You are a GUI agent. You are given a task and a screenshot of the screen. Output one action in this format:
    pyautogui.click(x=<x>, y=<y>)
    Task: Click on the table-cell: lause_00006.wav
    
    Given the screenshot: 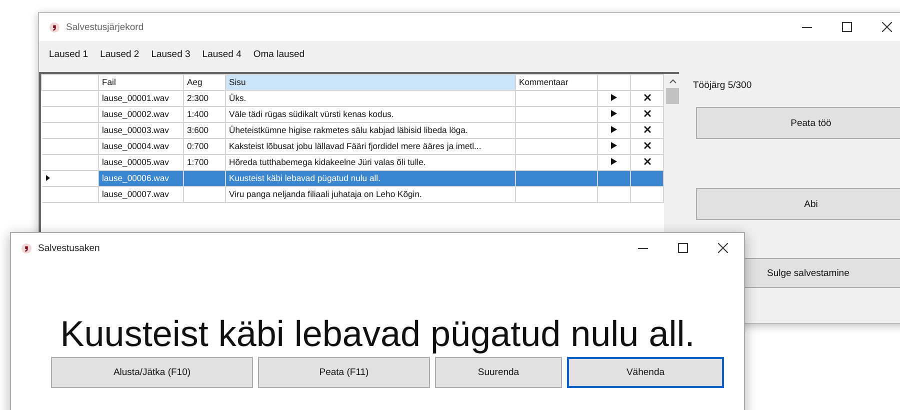 What is the action you would take?
    pyautogui.click(x=141, y=178)
    